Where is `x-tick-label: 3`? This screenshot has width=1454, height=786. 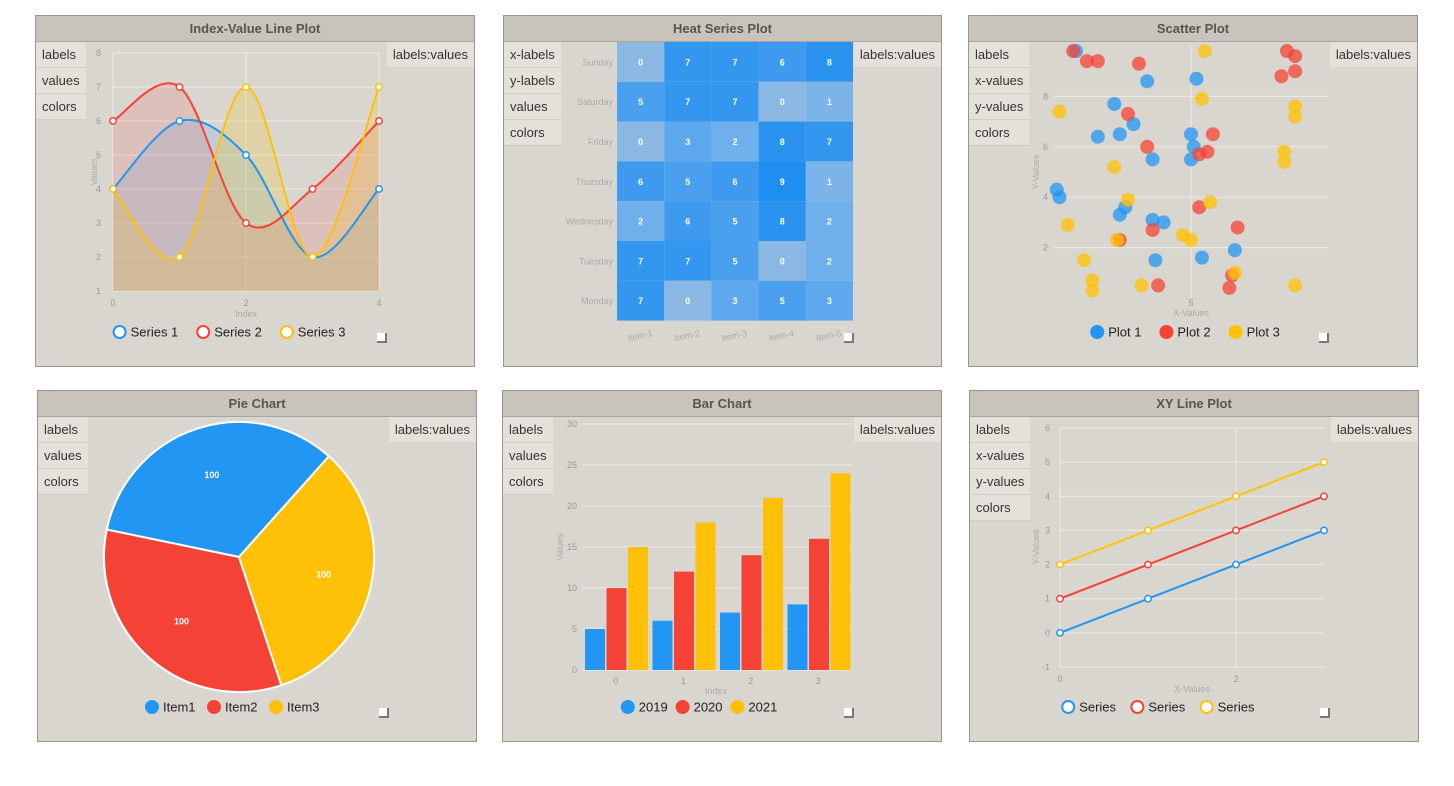 x-tick-label: 3 is located at coordinates (818, 681).